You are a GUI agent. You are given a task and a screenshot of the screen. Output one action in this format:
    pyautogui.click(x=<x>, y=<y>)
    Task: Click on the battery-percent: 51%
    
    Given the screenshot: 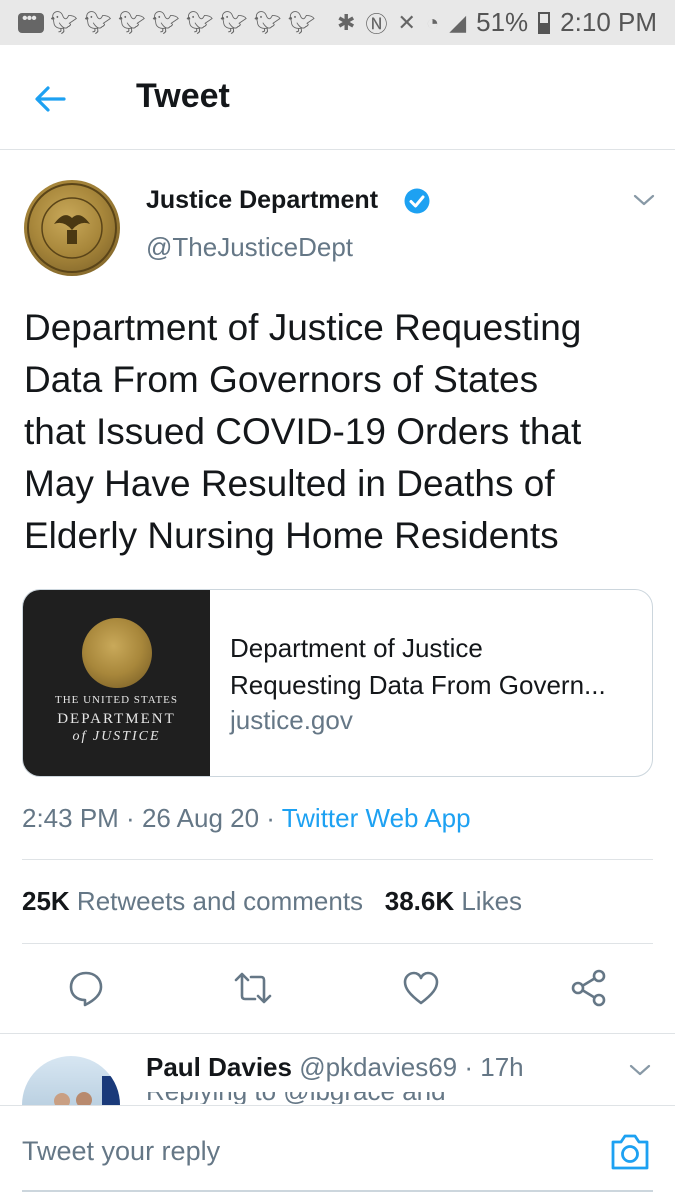 What is the action you would take?
    pyautogui.click(x=502, y=22)
    